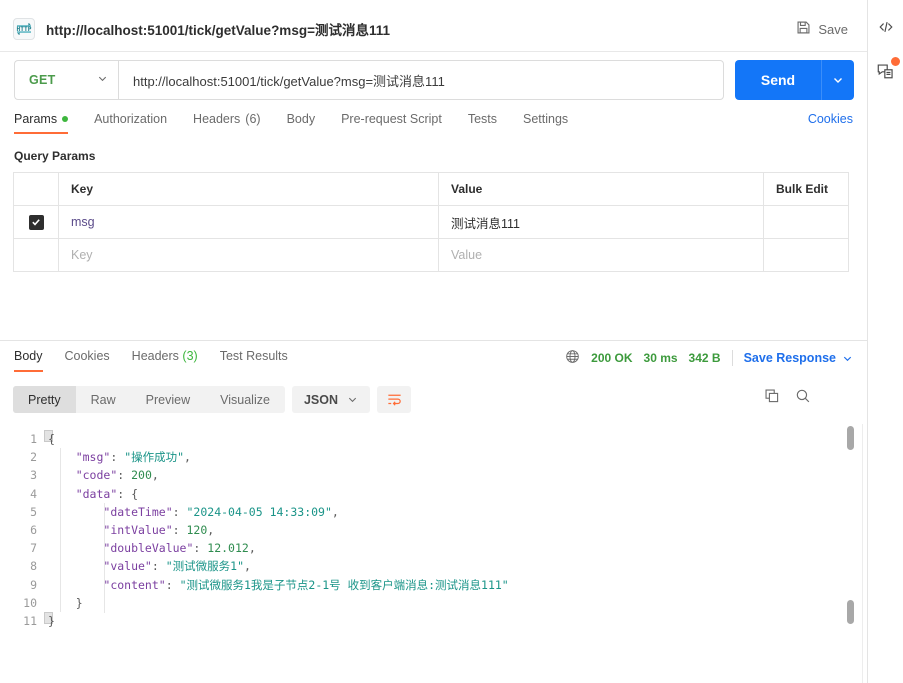 The width and height of the screenshot is (903, 683). What do you see at coordinates (850, 612) in the screenshot?
I see `response-scrollbar-thumb` at bounding box center [850, 612].